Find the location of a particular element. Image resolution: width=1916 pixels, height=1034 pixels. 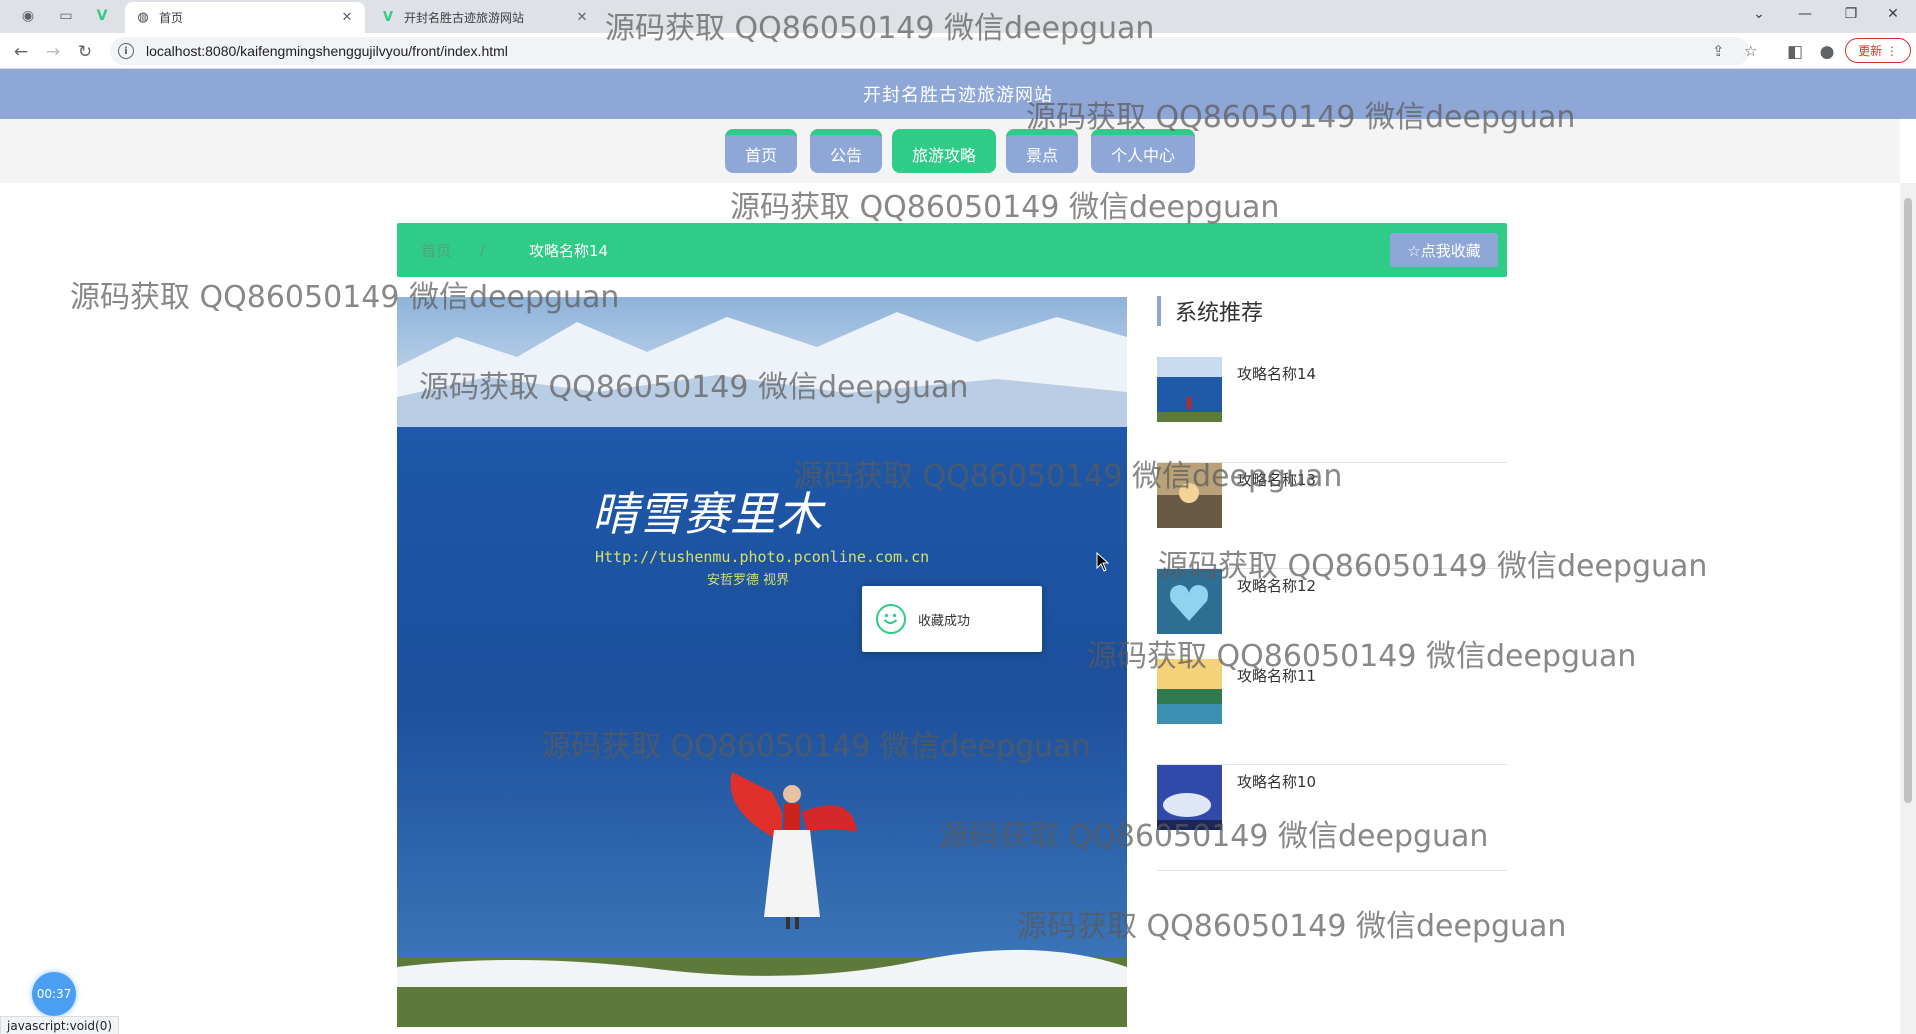

recommend-item: 攻略名称11 is located at coordinates (1332, 712).